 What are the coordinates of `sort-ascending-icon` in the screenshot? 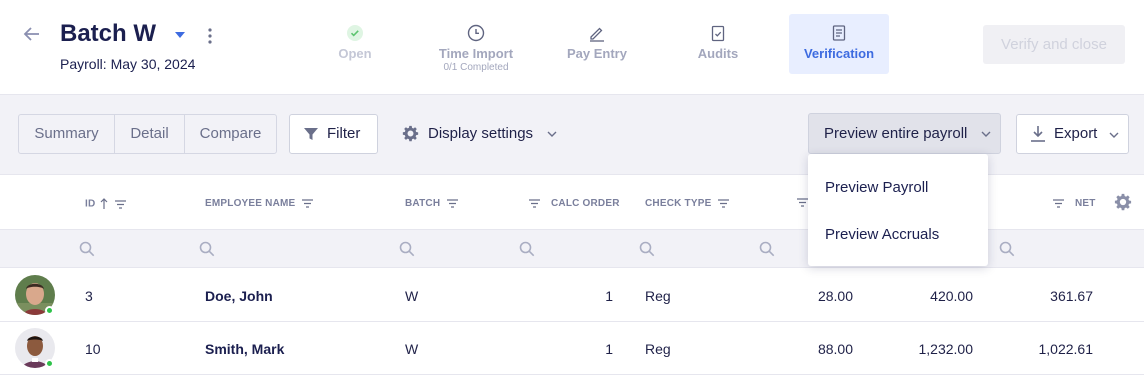 It's located at (104, 204).